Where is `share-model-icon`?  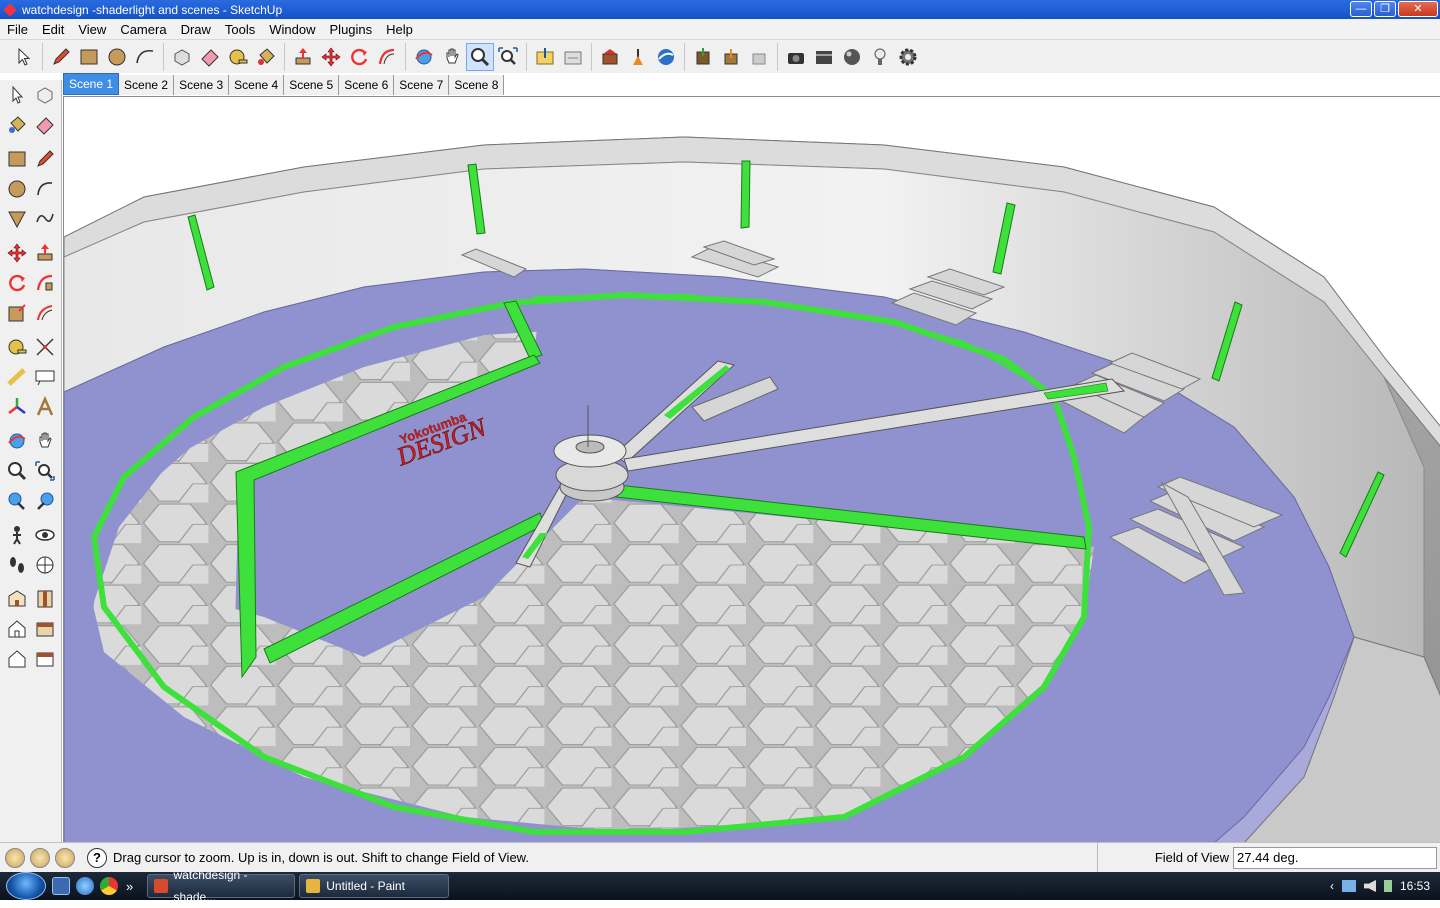 share-model-icon is located at coordinates (731, 57).